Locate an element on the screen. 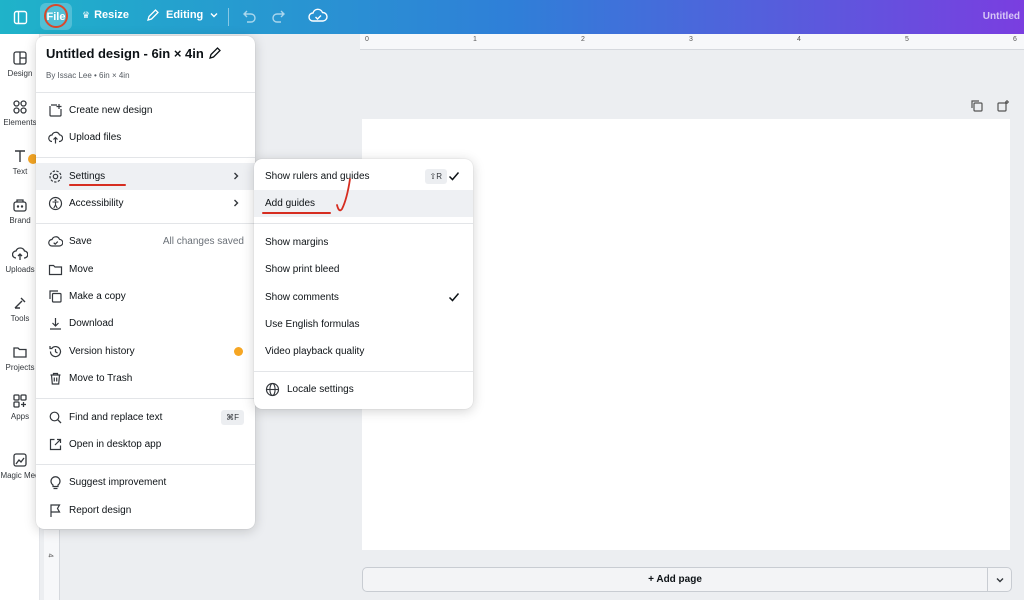  chevron-right-icon is located at coordinates (236, 176).